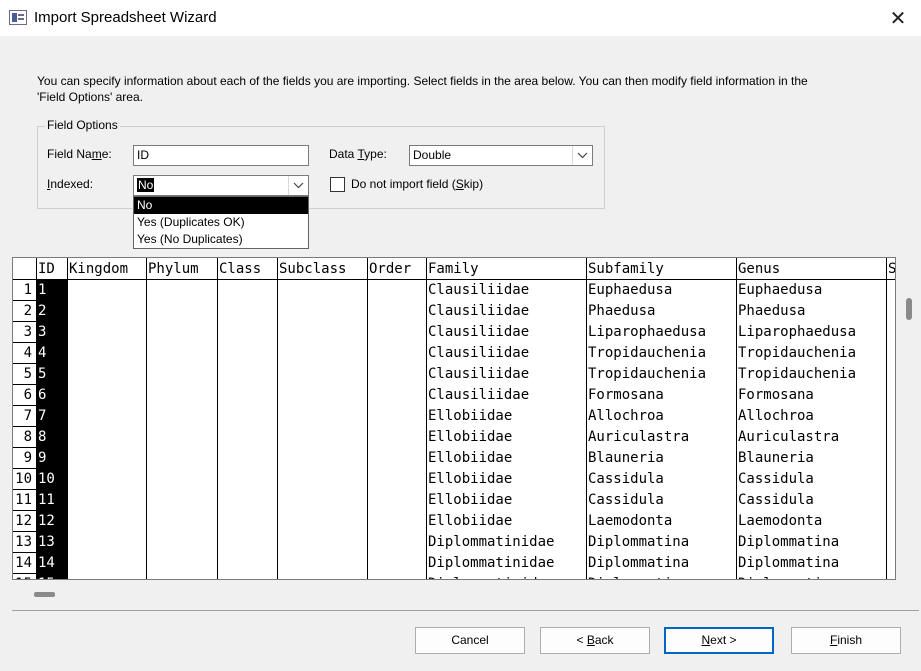 The width and height of the screenshot is (921, 671). What do you see at coordinates (846, 640) in the screenshot?
I see `finish-button: Finish` at bounding box center [846, 640].